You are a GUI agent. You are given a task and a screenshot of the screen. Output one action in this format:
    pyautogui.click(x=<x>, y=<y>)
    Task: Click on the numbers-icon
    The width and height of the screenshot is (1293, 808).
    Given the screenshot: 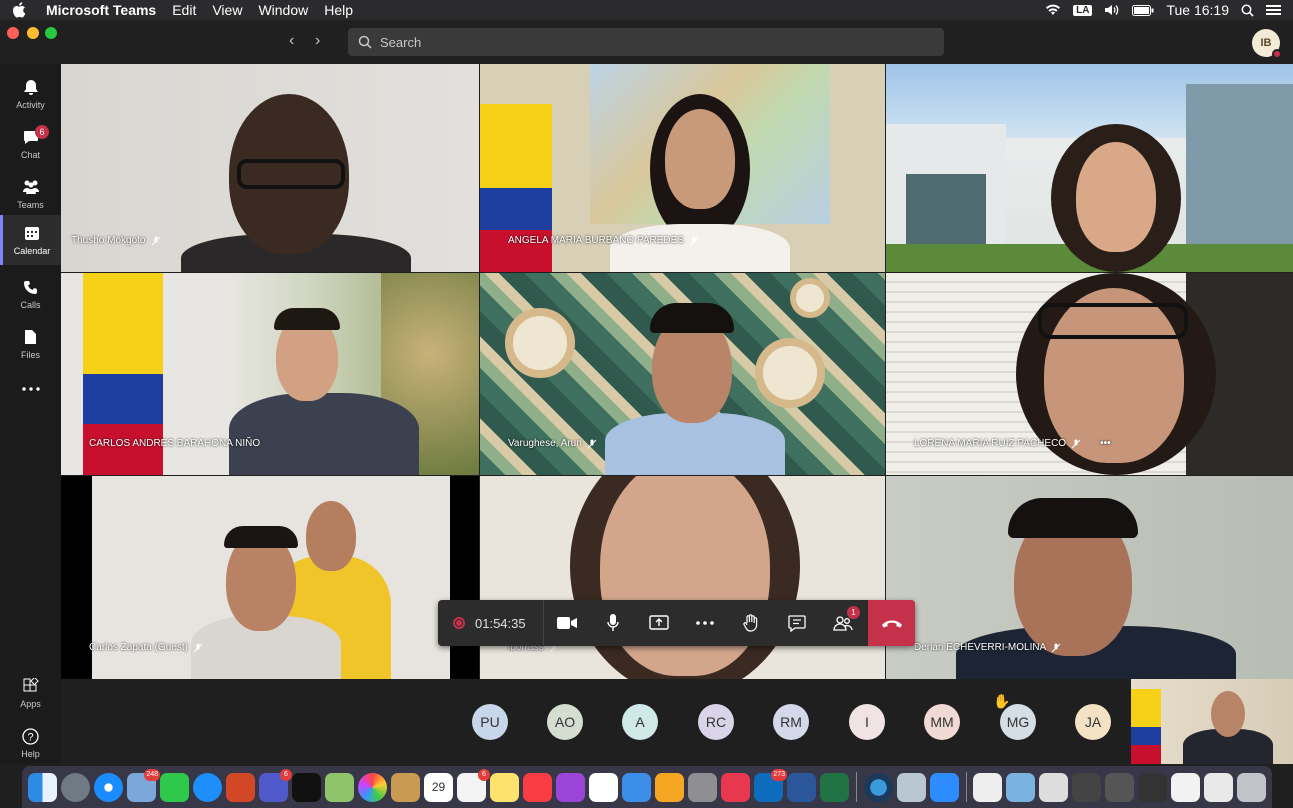 What is the action you would take?
    pyautogui.click(x=603, y=787)
    